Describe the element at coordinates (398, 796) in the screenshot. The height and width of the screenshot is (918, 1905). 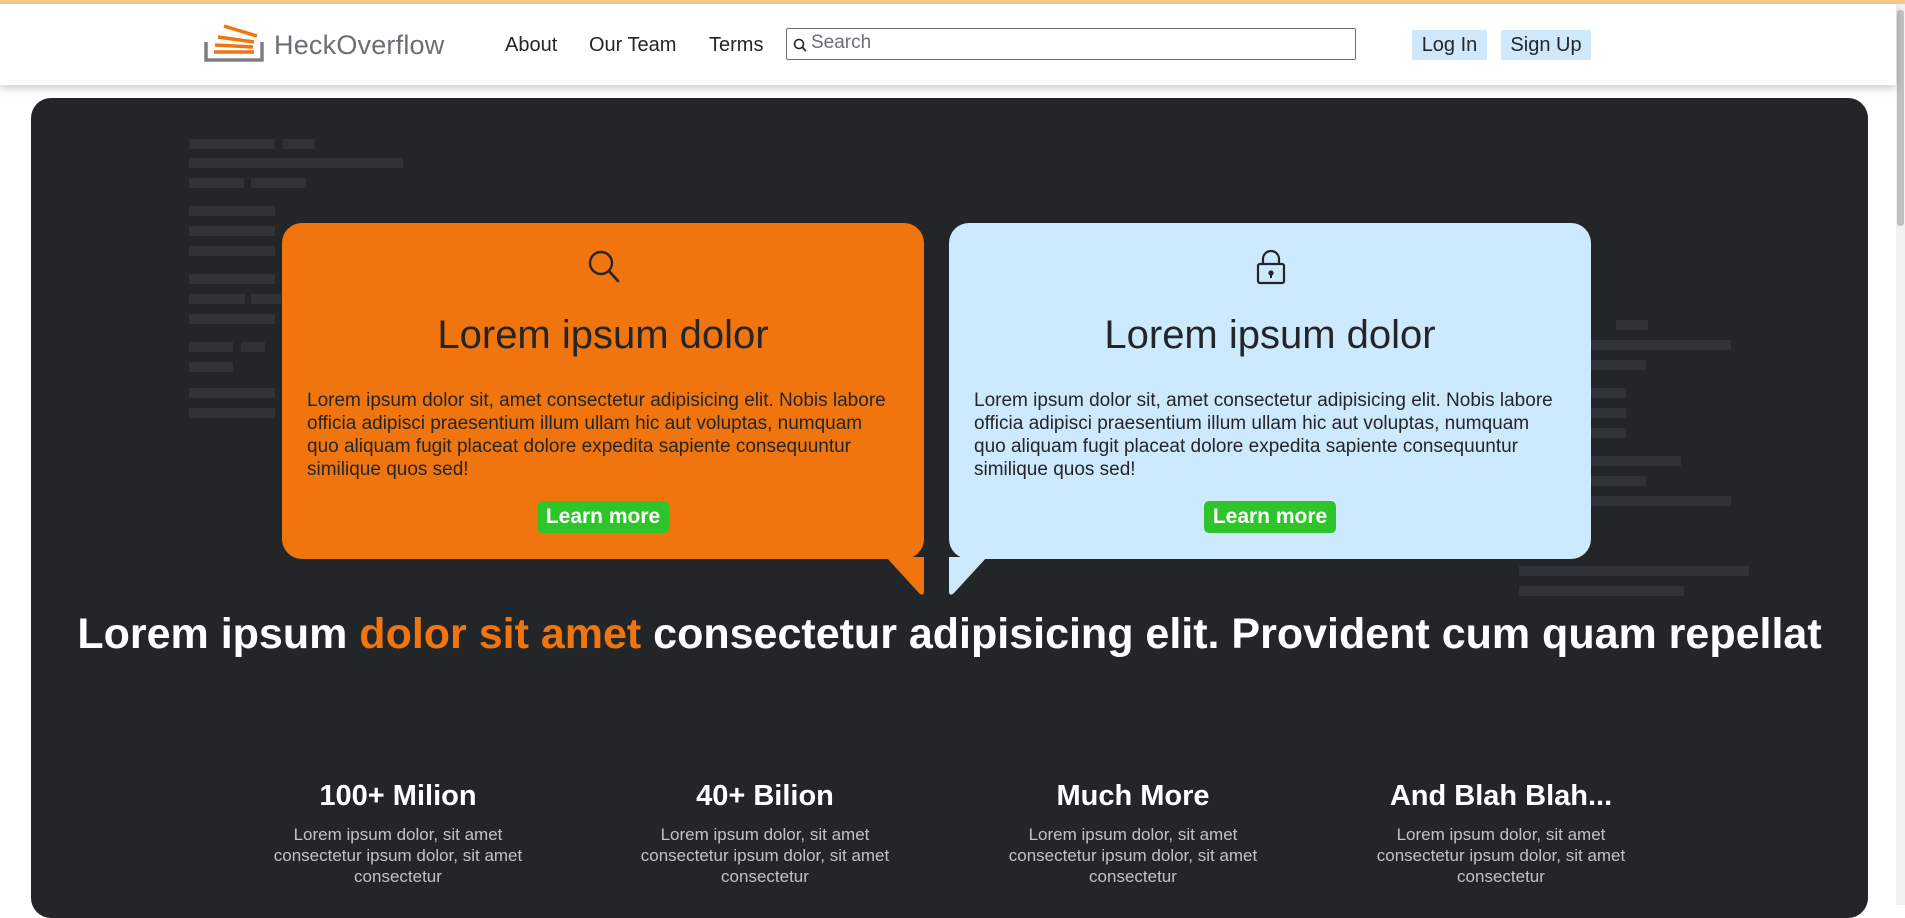
I see `stat-title: 100+ Milion` at that location.